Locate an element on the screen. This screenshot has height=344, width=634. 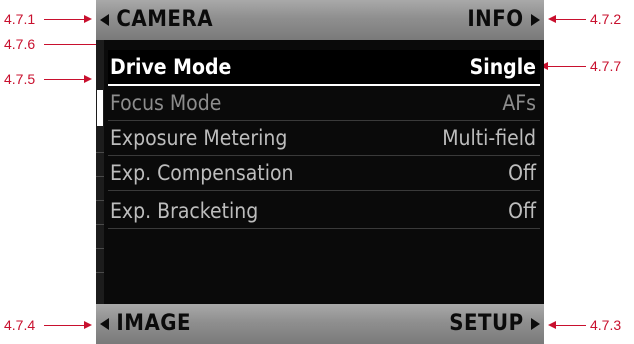
tab-setup: SETUP is located at coordinates (494, 323).